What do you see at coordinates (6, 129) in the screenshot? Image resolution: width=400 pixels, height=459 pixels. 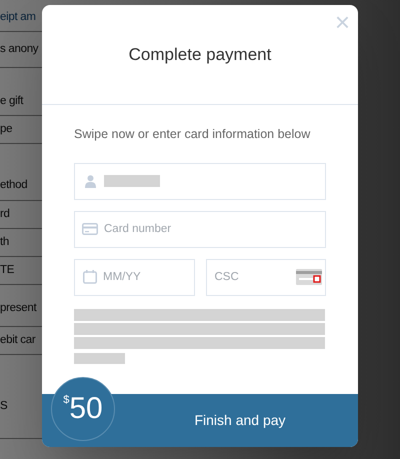 I see `page-text: pe` at bounding box center [6, 129].